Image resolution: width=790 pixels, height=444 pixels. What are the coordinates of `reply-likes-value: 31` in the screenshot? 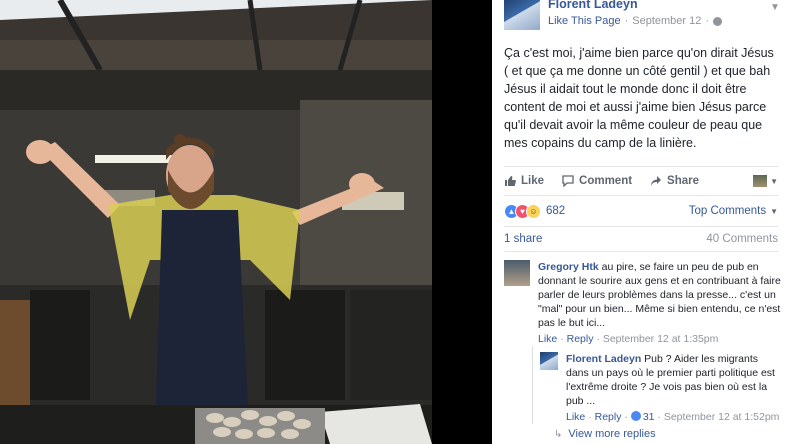 It's located at (648, 417).